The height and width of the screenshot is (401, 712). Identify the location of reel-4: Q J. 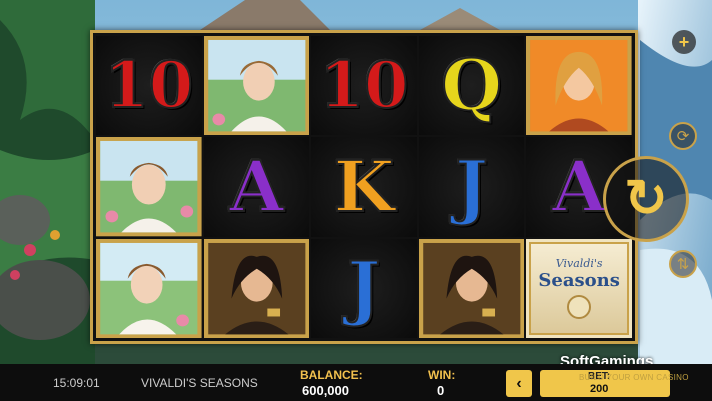
(471, 187).